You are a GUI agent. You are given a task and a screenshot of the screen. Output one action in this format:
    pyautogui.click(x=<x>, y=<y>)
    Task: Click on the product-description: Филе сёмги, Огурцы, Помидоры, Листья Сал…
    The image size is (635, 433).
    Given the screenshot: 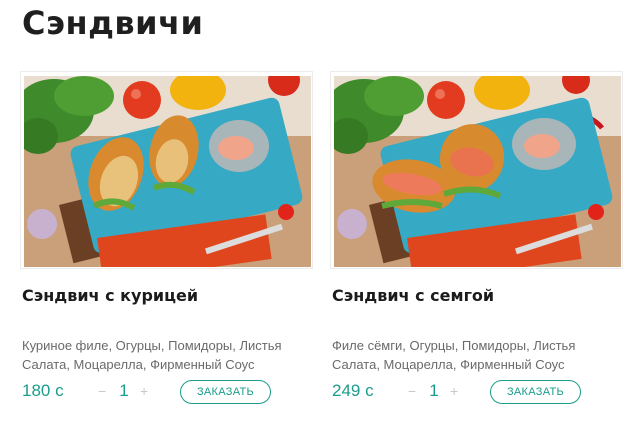 What is the action you would take?
    pyautogui.click(x=454, y=355)
    